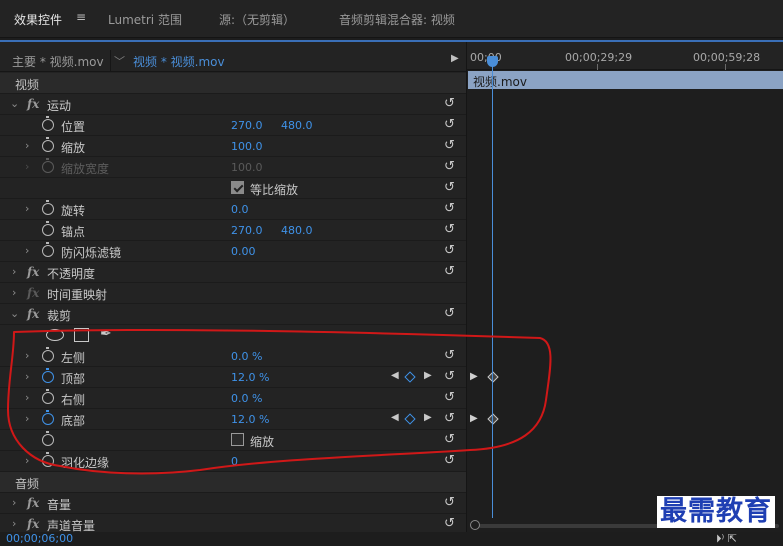 The width and height of the screenshot is (783, 546). What do you see at coordinates (39, 538) in the screenshot?
I see `current-timecode: 00;00;06;00` at bounding box center [39, 538].